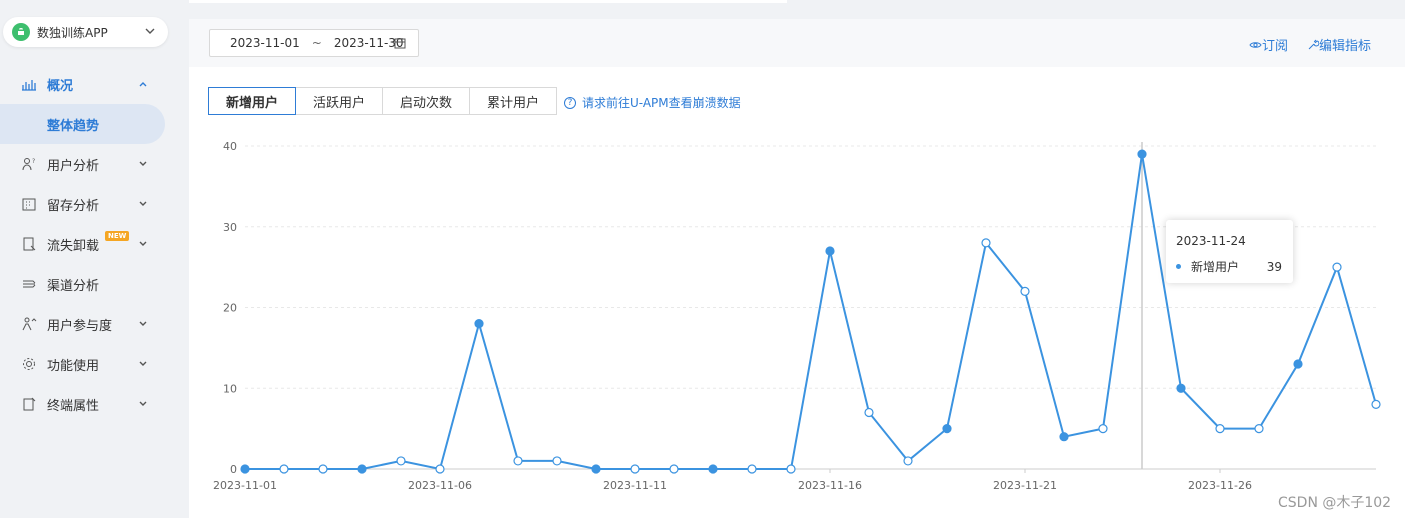  What do you see at coordinates (1025, 485) in the screenshot?
I see `x-tick-label: 2023-11-21` at bounding box center [1025, 485].